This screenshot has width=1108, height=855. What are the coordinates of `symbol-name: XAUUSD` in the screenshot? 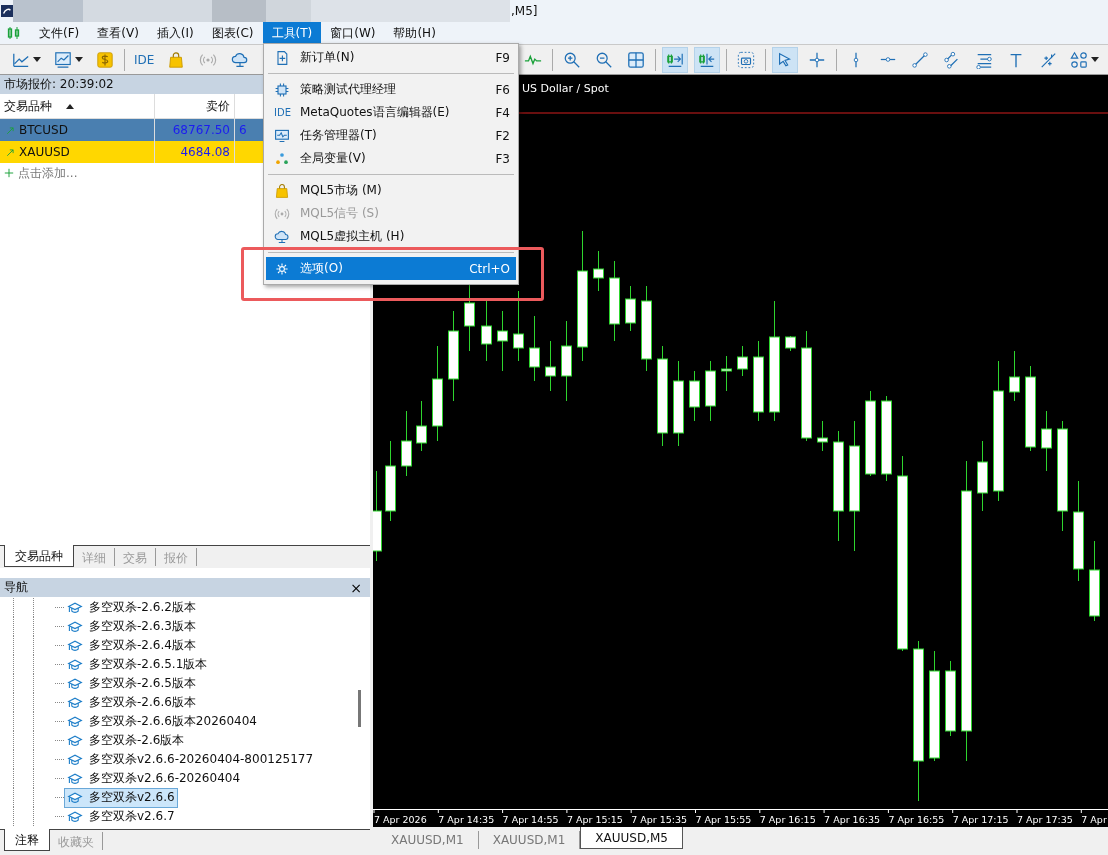 It's located at (44, 152).